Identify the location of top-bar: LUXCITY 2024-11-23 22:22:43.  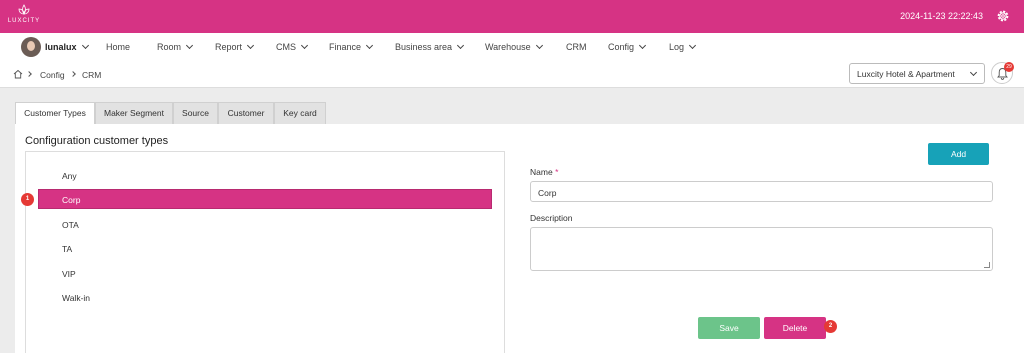
(512, 16).